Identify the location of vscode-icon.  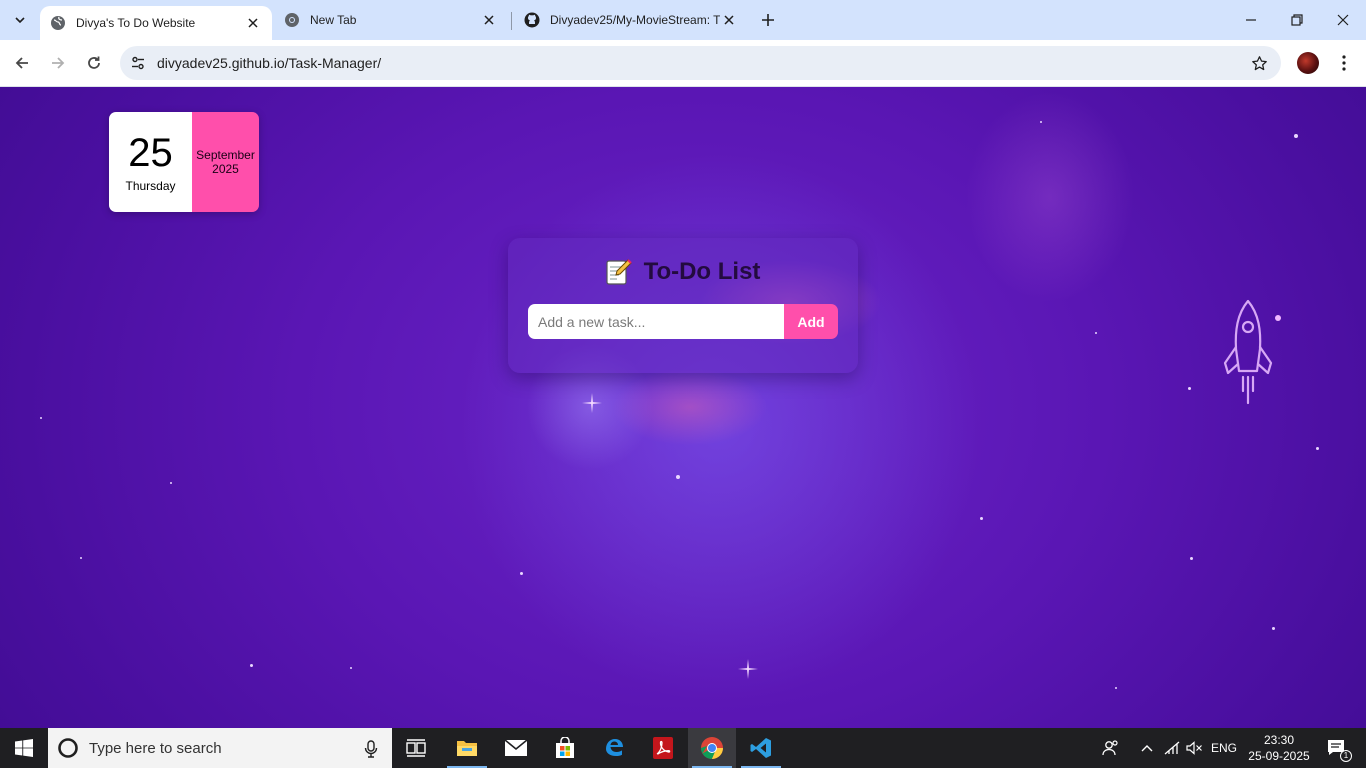
(760, 748).